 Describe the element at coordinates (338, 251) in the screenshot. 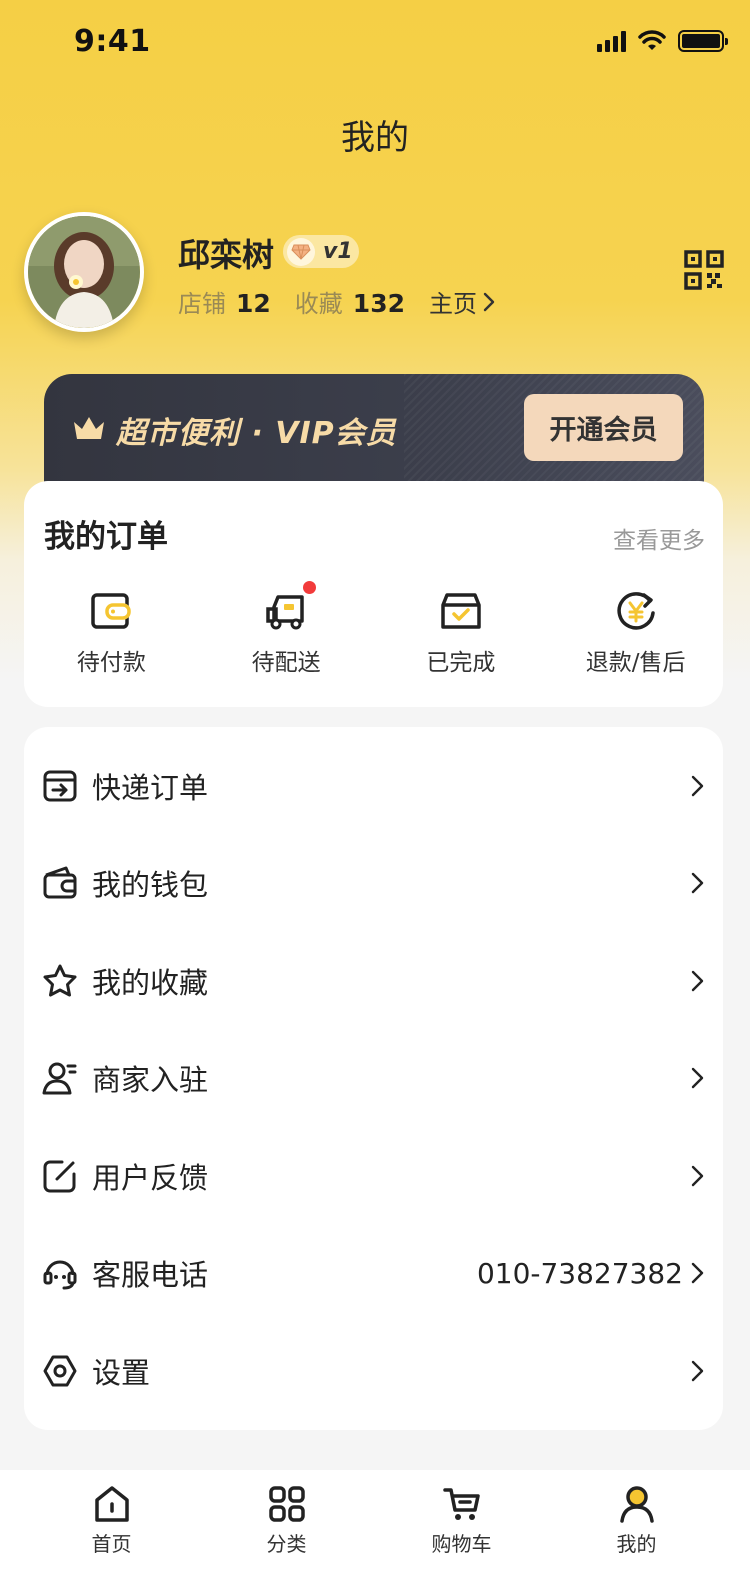

I see `level-text: v1` at that location.